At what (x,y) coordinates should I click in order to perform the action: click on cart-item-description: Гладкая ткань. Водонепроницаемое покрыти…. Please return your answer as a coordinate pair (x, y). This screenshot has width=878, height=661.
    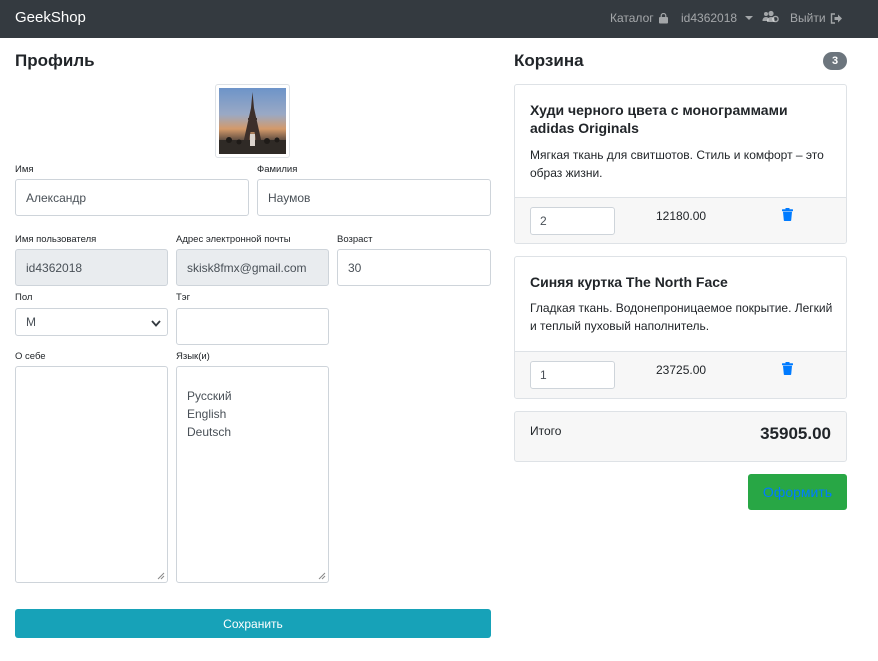
    Looking at the image, I should click on (681, 317).